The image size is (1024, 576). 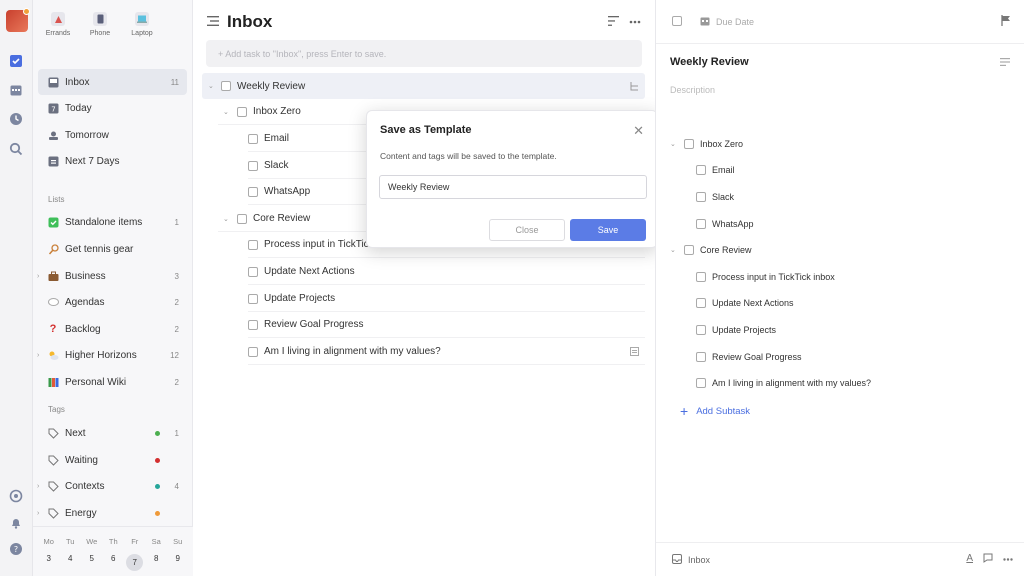 I want to click on calendar-day-today: 7, so click(x=135, y=562).